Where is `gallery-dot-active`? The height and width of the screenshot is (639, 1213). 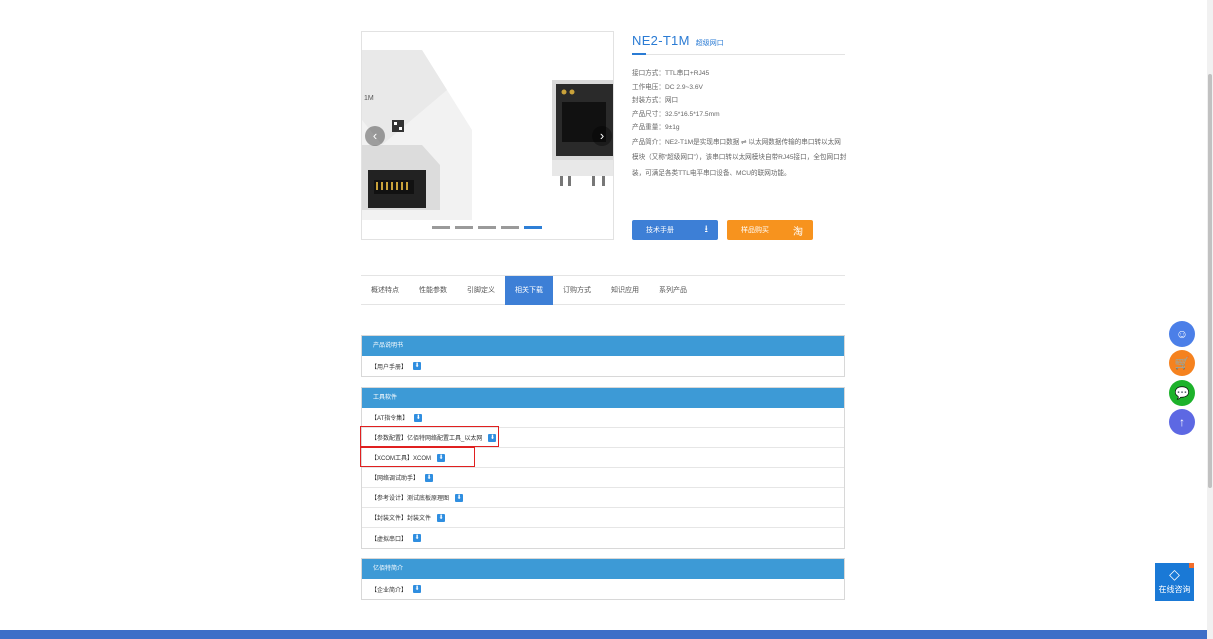 gallery-dot-active is located at coordinates (533, 227).